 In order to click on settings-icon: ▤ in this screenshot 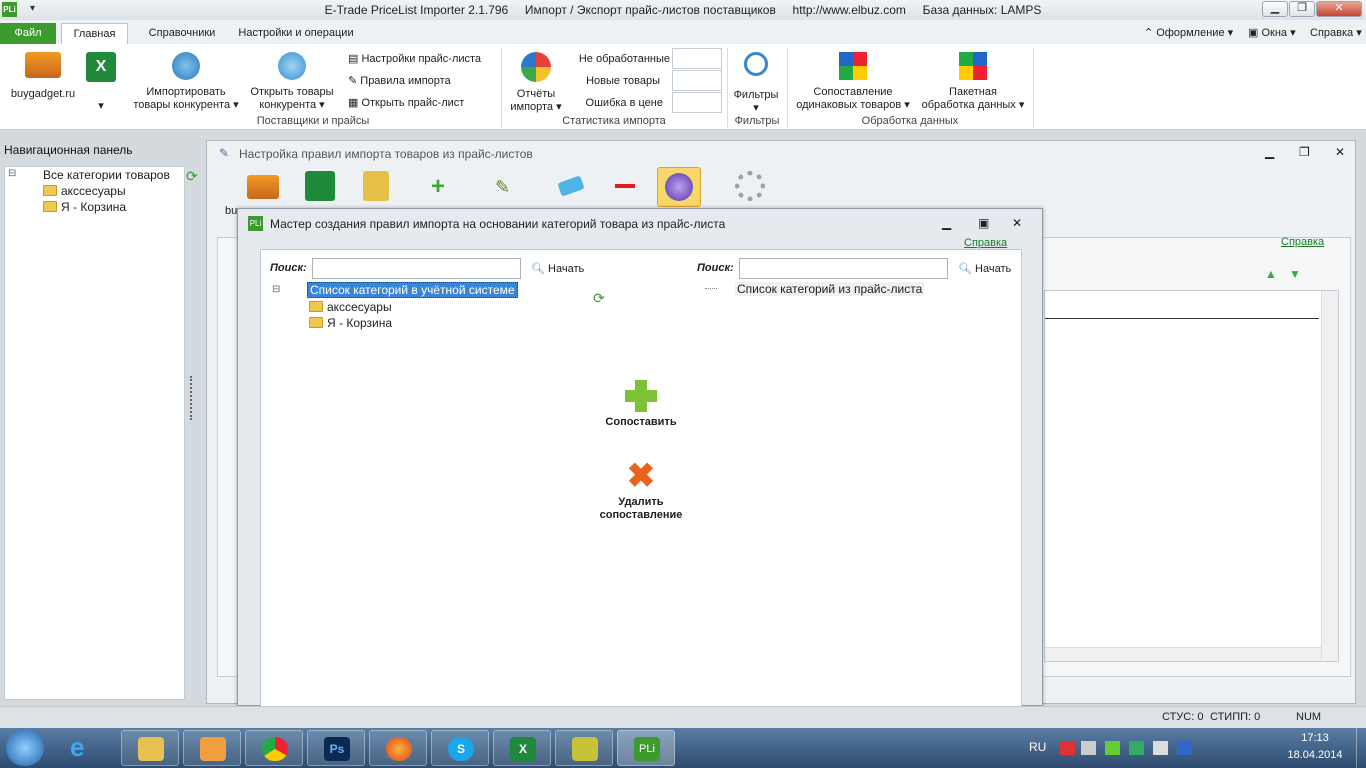, I will do `click(355, 59)`.